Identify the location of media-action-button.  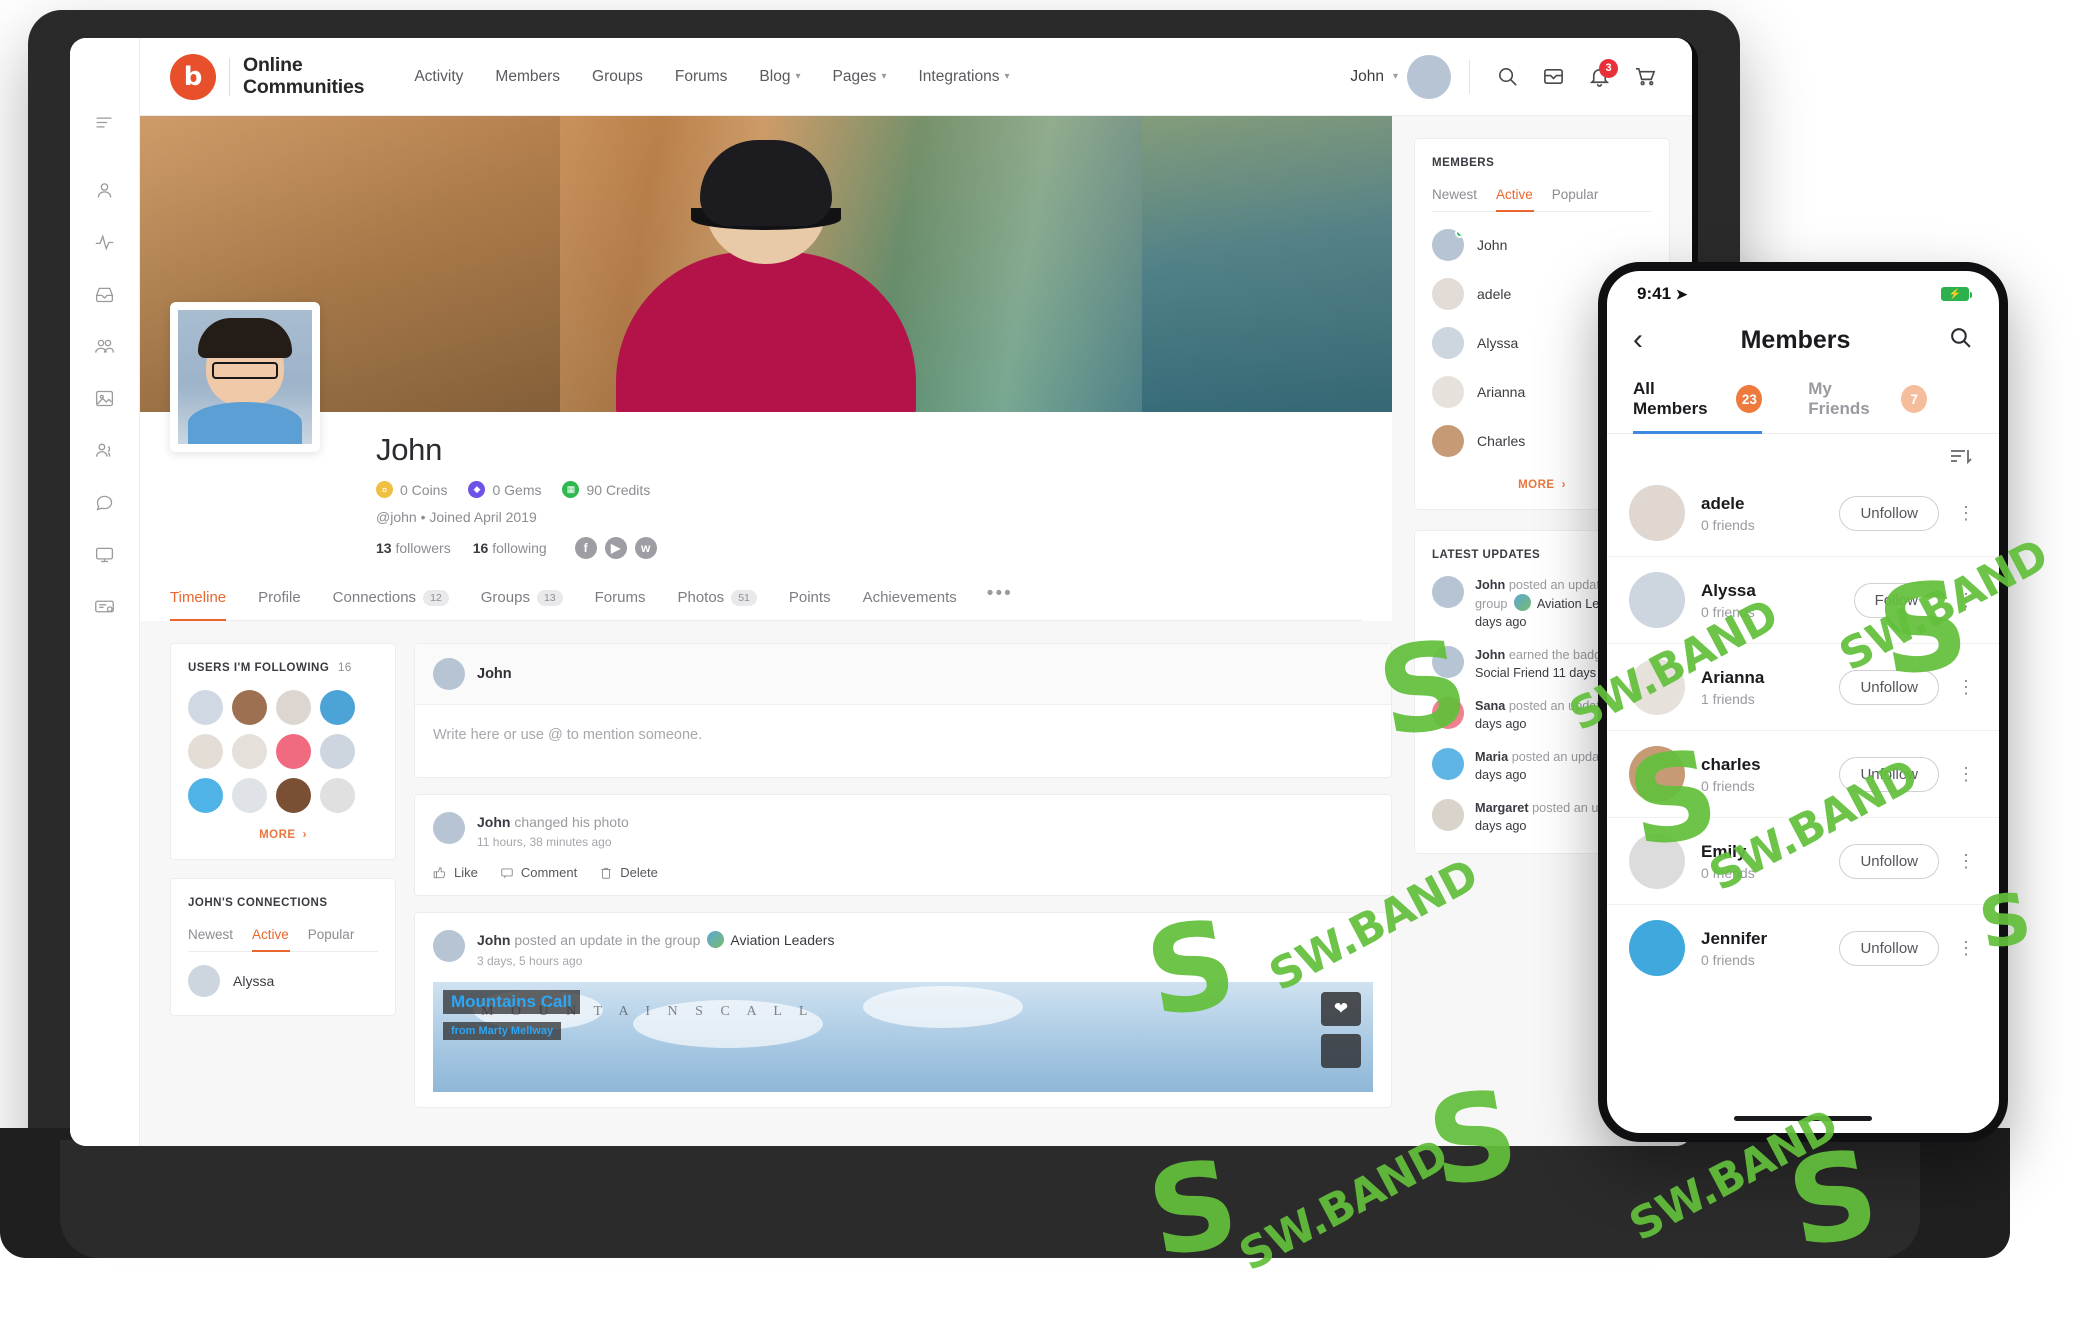
(1341, 1050).